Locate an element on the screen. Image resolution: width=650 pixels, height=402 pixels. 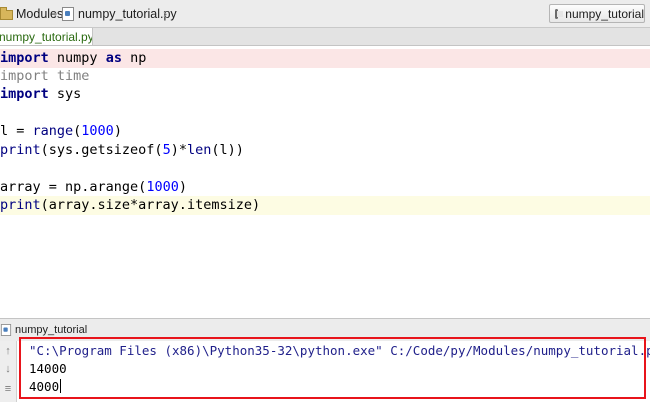
code-token: )* is located at coordinates (178, 150).